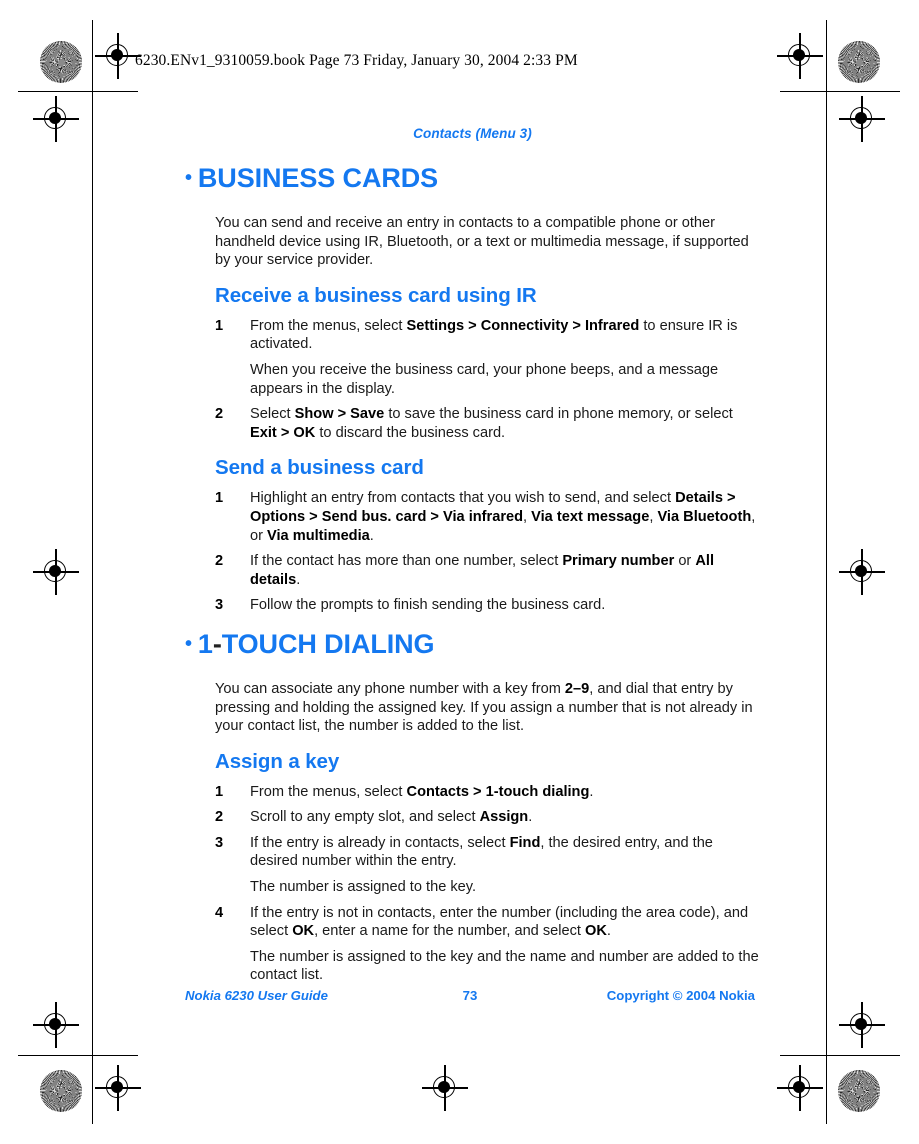 Image resolution: width=919 pixels, height=1144 pixels. Describe the element at coordinates (800, 56) in the screenshot. I see `registration-mark-top-right` at that location.